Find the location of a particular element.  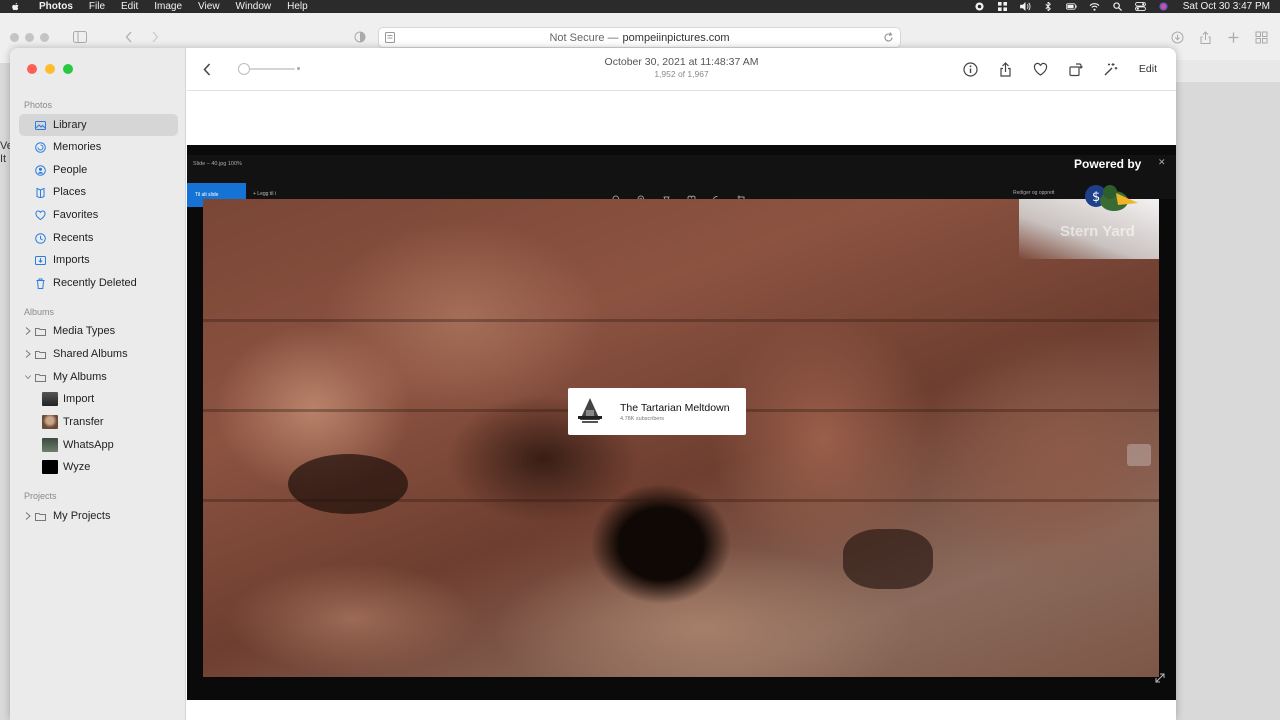

library-icon is located at coordinates (40, 125).